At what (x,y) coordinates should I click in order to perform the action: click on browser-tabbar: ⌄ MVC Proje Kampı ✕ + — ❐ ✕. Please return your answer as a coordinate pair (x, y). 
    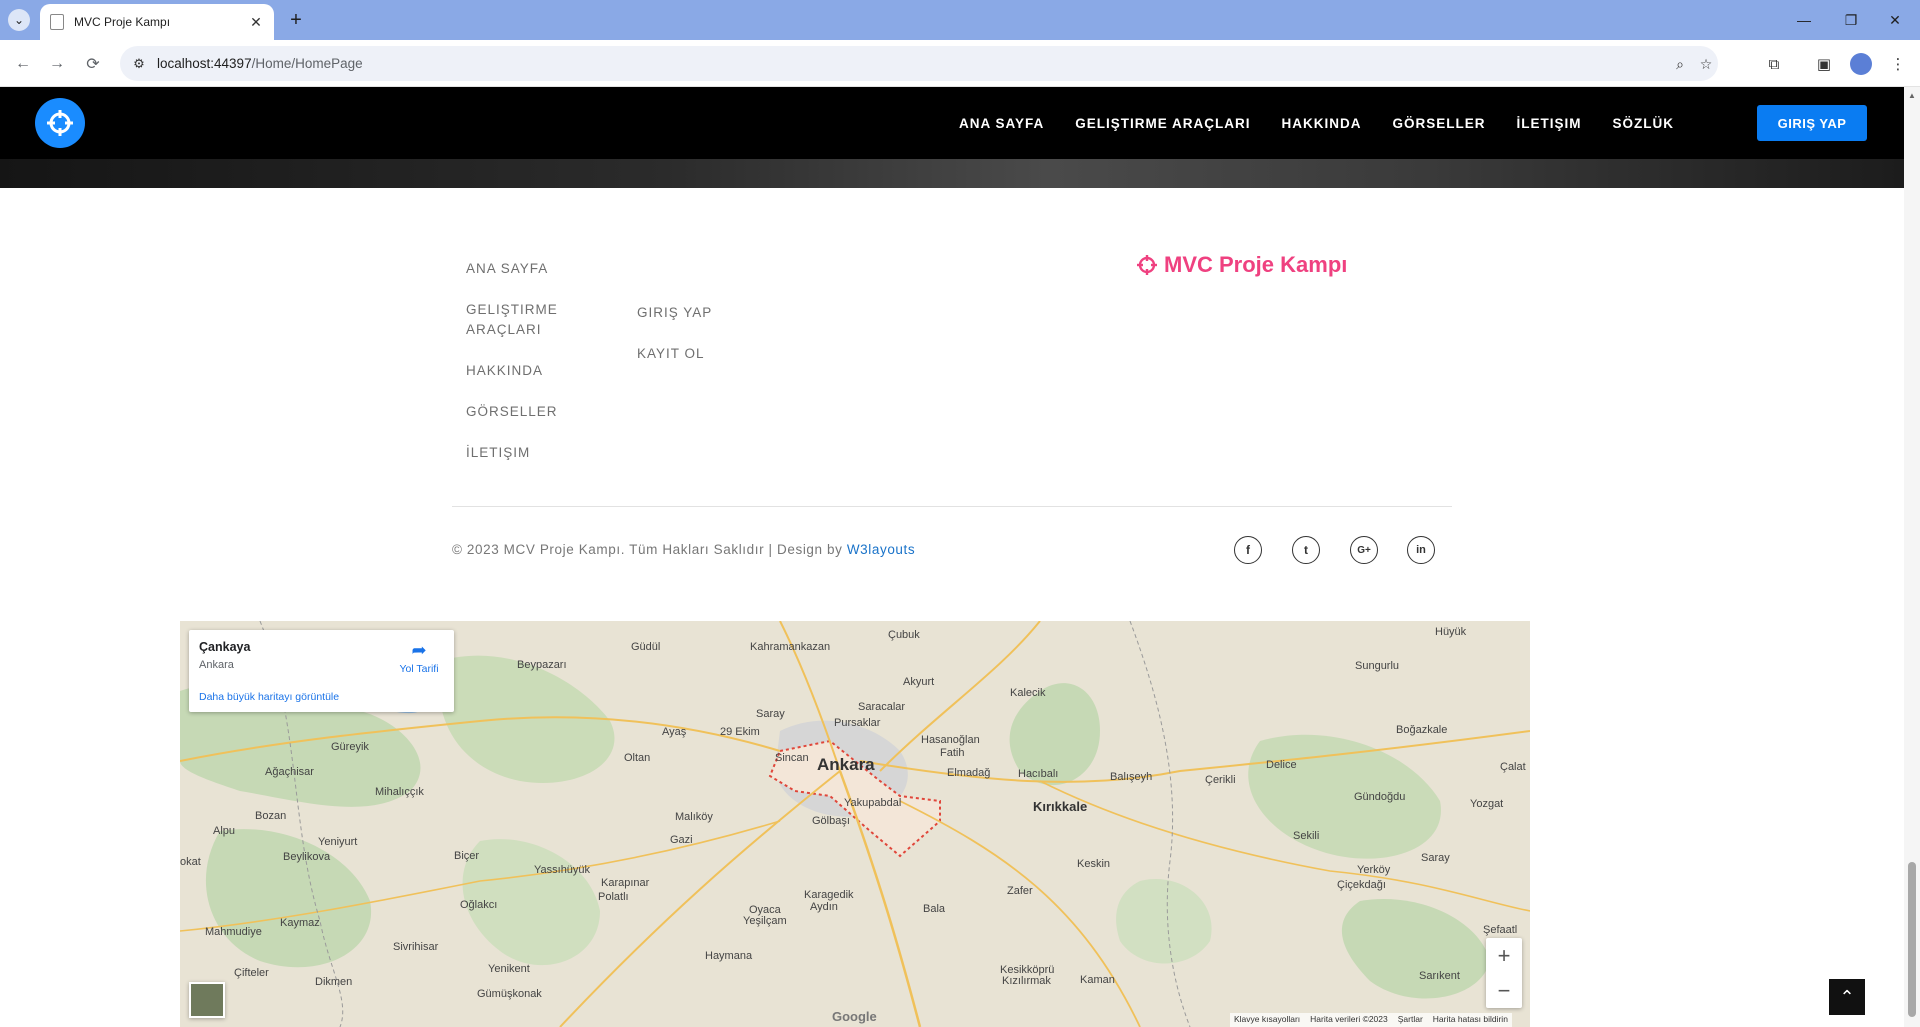
    Looking at the image, I should click on (960, 20).